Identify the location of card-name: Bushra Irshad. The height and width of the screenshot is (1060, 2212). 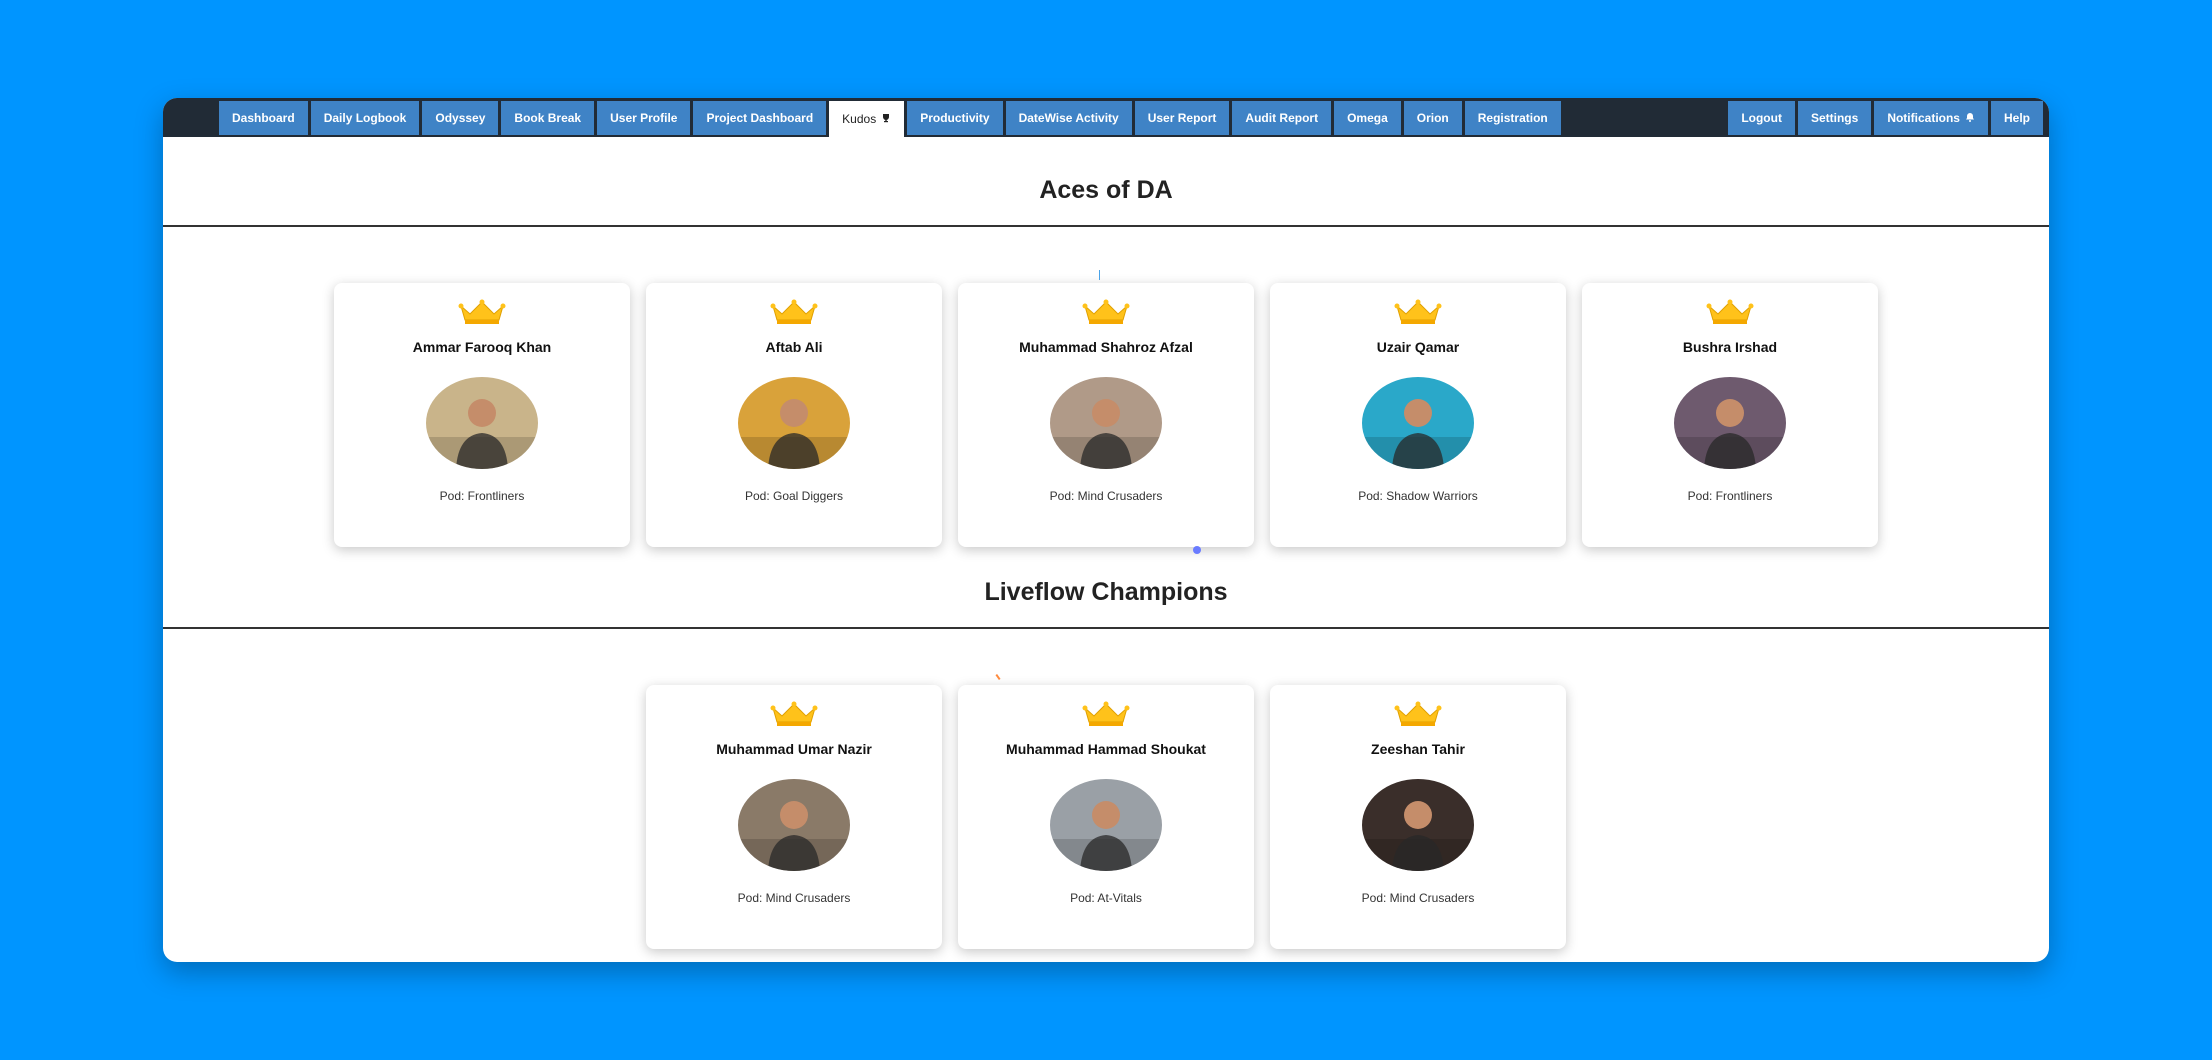
(1730, 347).